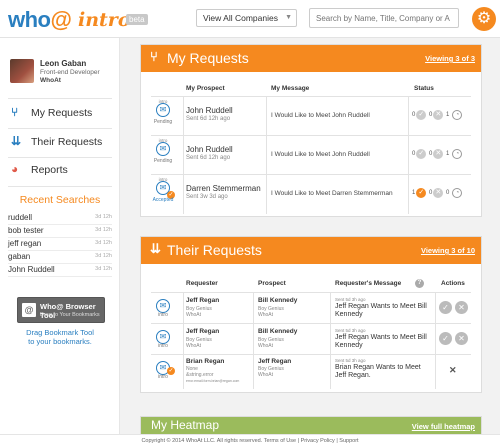 This screenshot has height=448, width=500. I want to click on recent-search-item: gaban 3d 12h, so click(60, 257).